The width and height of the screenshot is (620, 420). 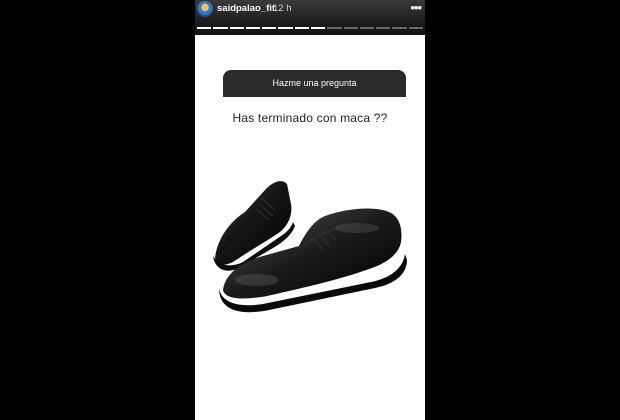 I want to click on question-sticker-header: Hazme una pregunta, so click(x=314, y=83).